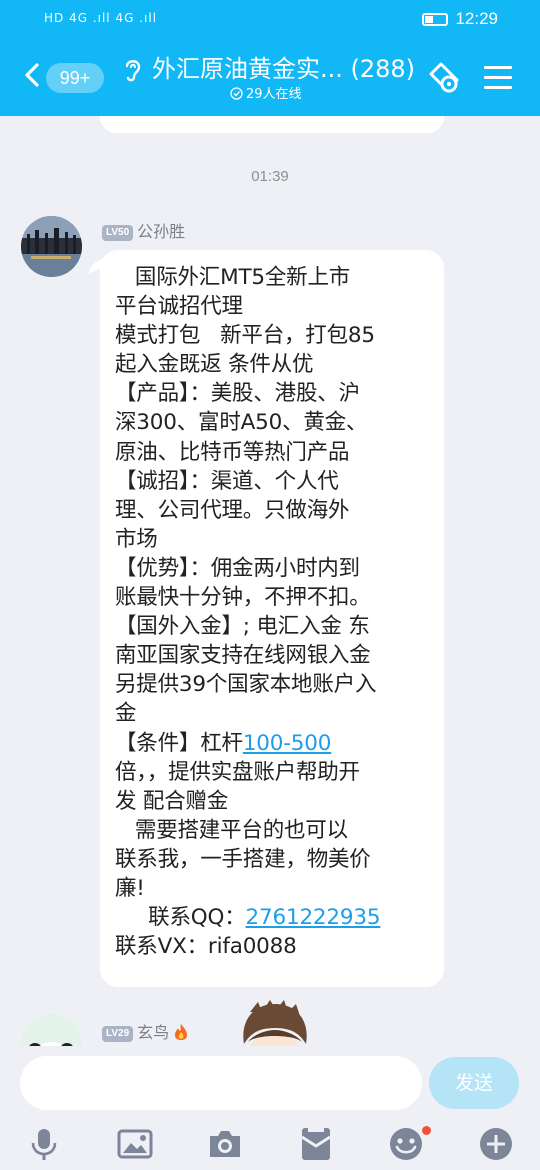  Describe the element at coordinates (75, 78) in the screenshot. I see `unread-badge: 99+` at that location.